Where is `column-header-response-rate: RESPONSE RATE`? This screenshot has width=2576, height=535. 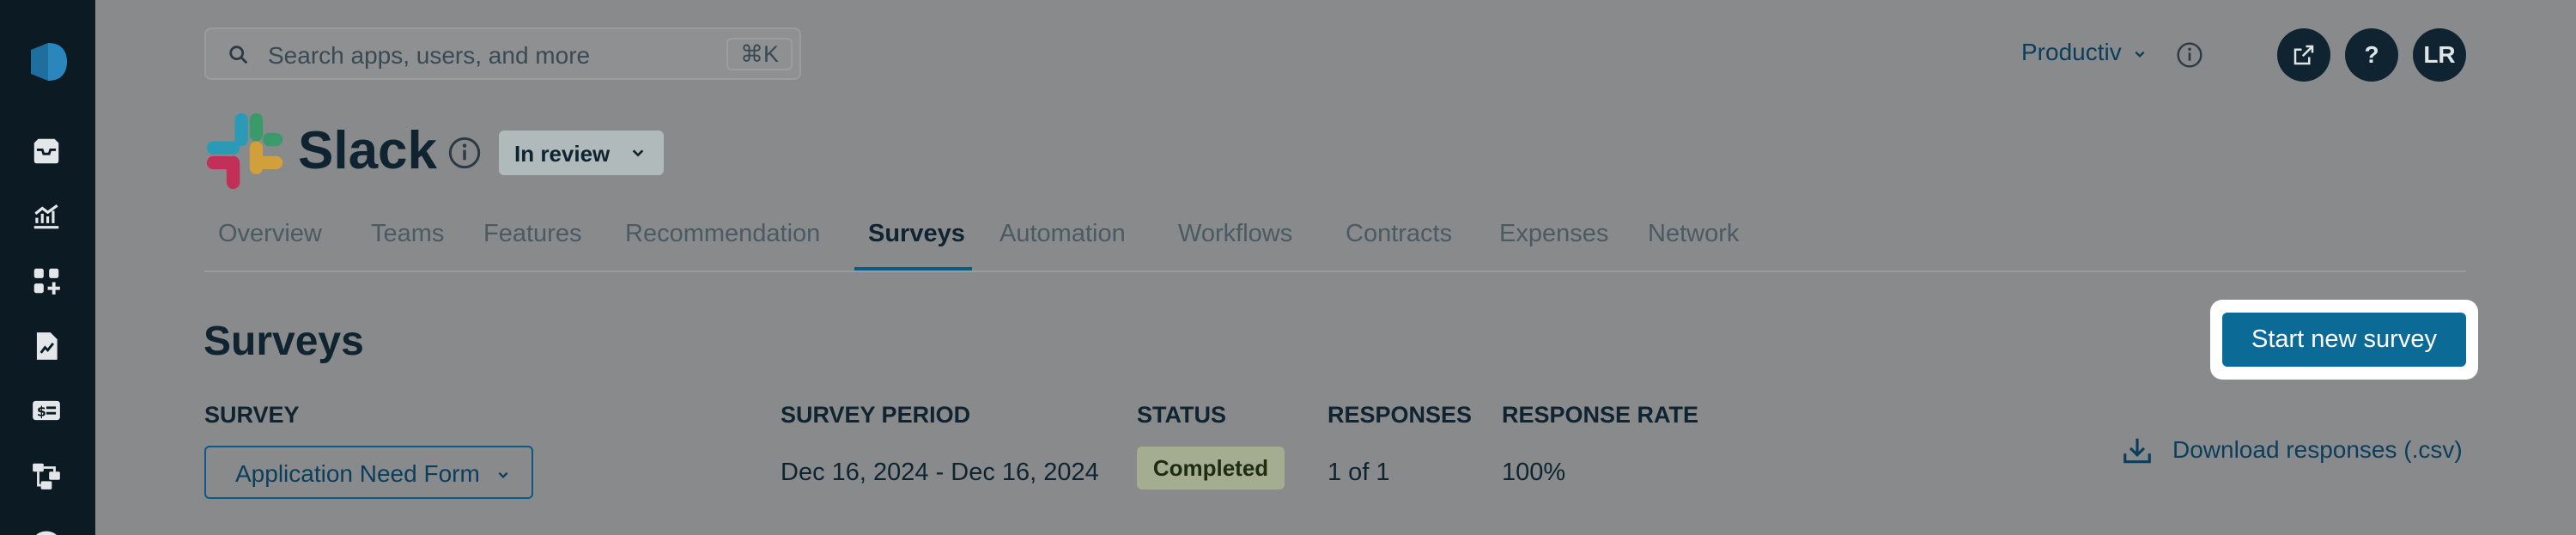 column-header-response-rate: RESPONSE RATE is located at coordinates (1601, 415).